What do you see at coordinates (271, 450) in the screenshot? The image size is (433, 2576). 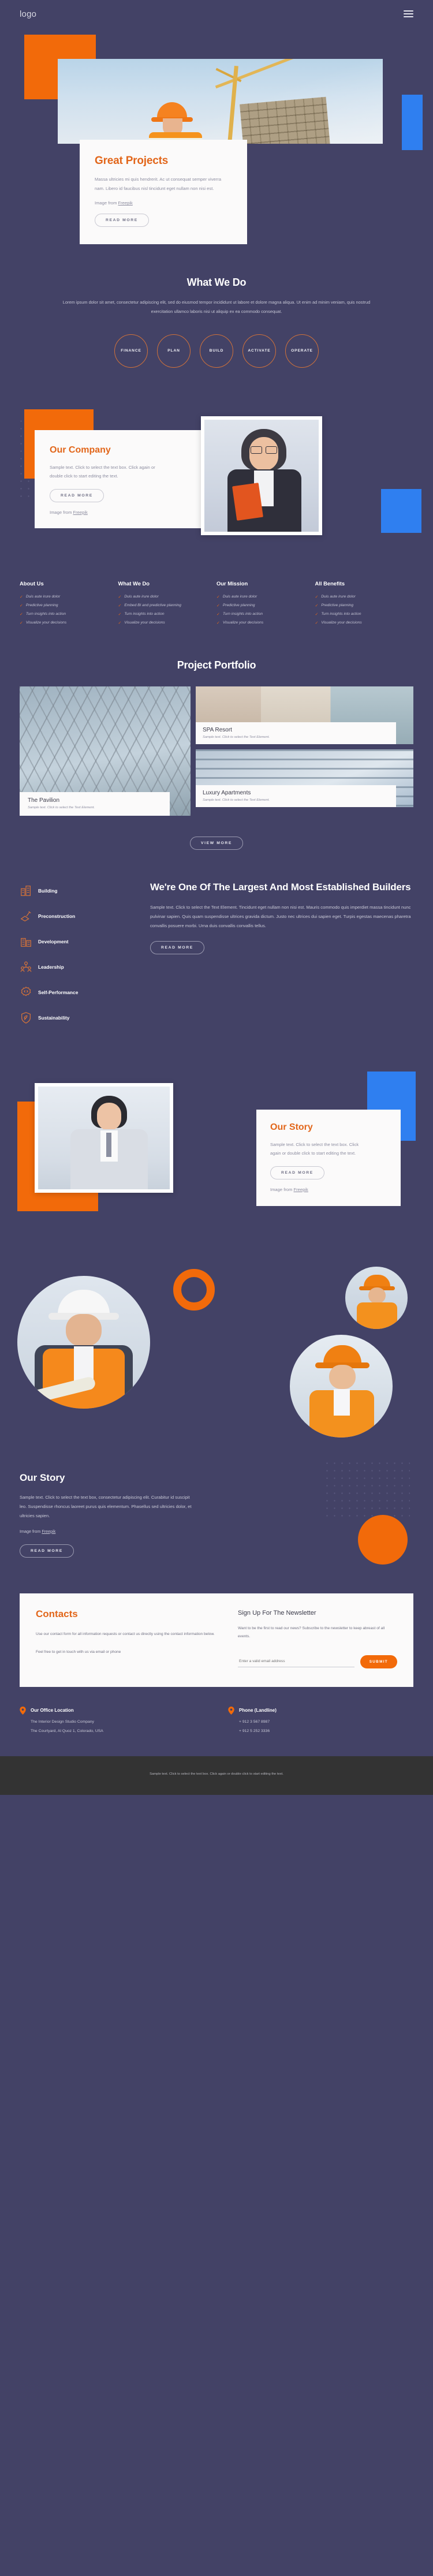 I see `glasses-right-lens` at bounding box center [271, 450].